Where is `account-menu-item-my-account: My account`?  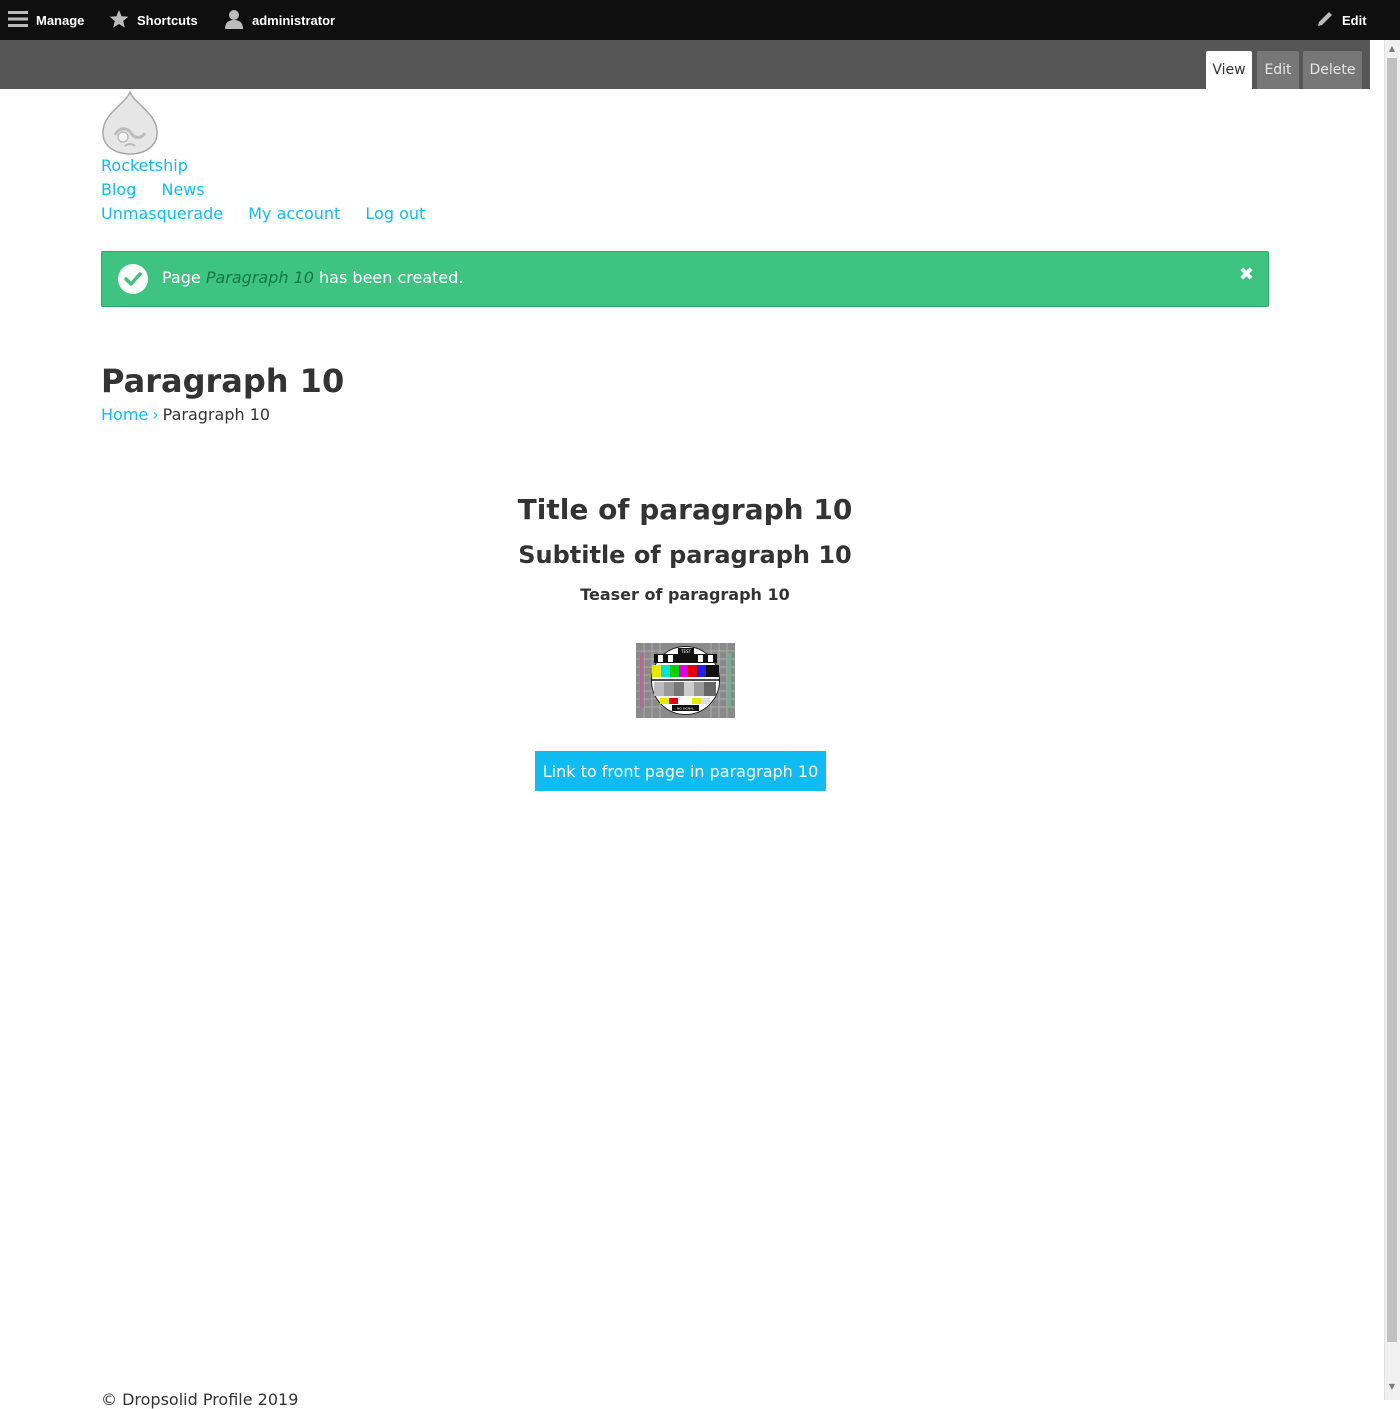 account-menu-item-my-account: My account is located at coordinates (294, 213).